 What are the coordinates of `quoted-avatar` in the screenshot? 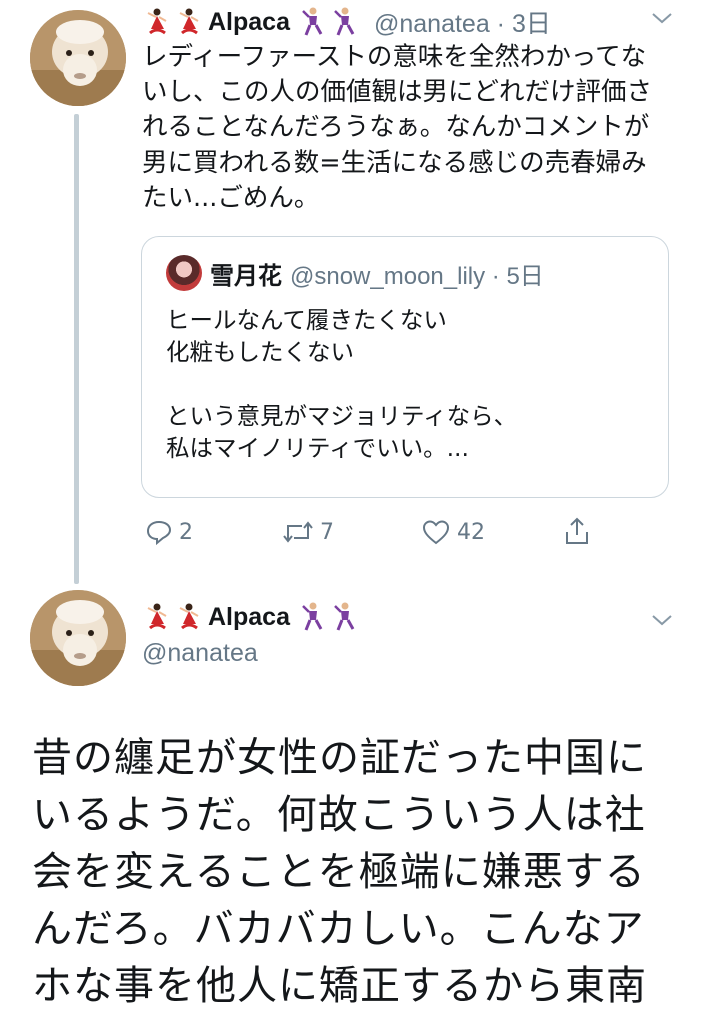 It's located at (184, 273).